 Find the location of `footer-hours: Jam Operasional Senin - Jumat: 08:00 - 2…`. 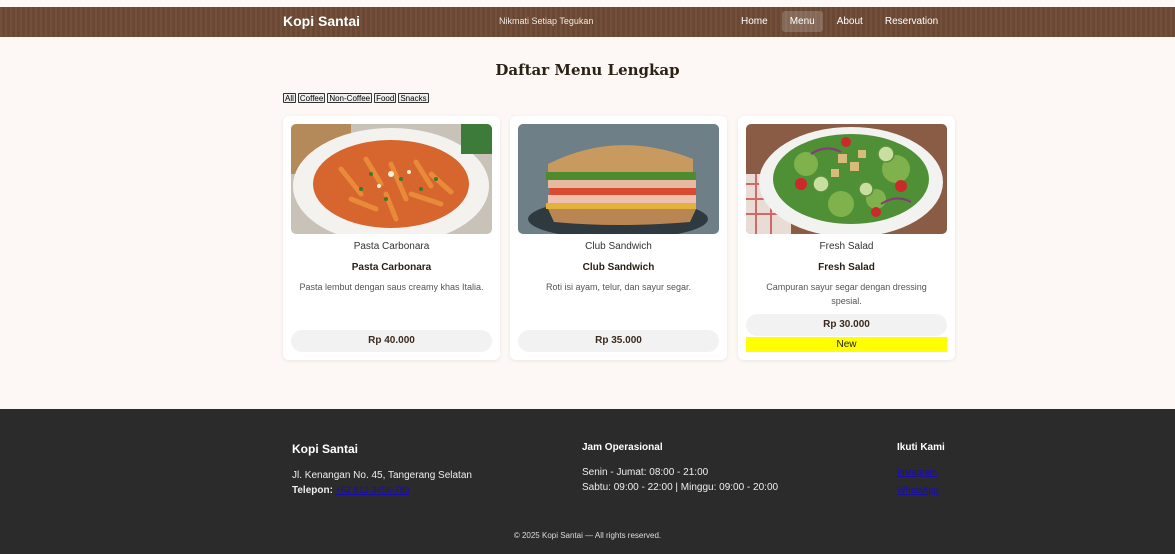

footer-hours: Jam Operasional Senin - Jumat: 08:00 - 2… is located at coordinates (680, 468).